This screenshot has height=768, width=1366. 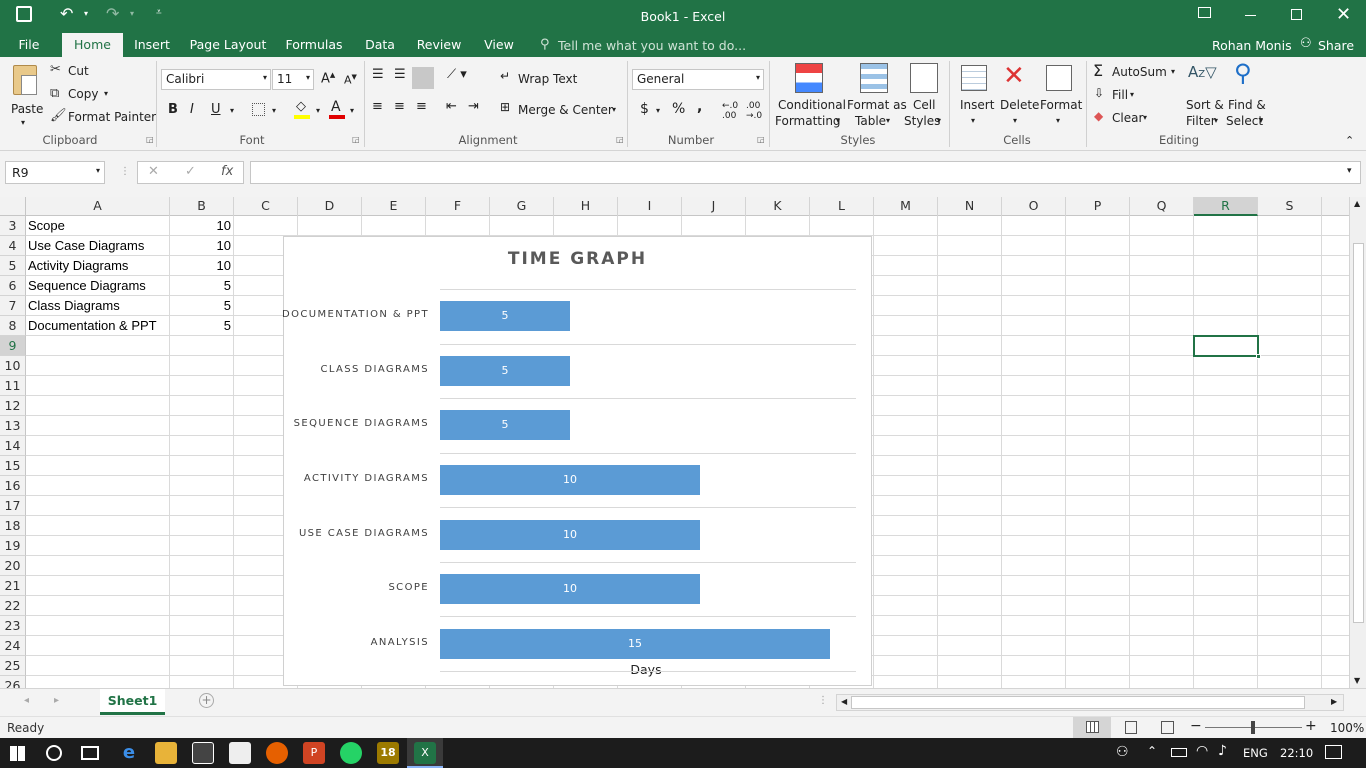 What do you see at coordinates (1357, 203) in the screenshot?
I see `scroll-up-icon: ▲` at bounding box center [1357, 203].